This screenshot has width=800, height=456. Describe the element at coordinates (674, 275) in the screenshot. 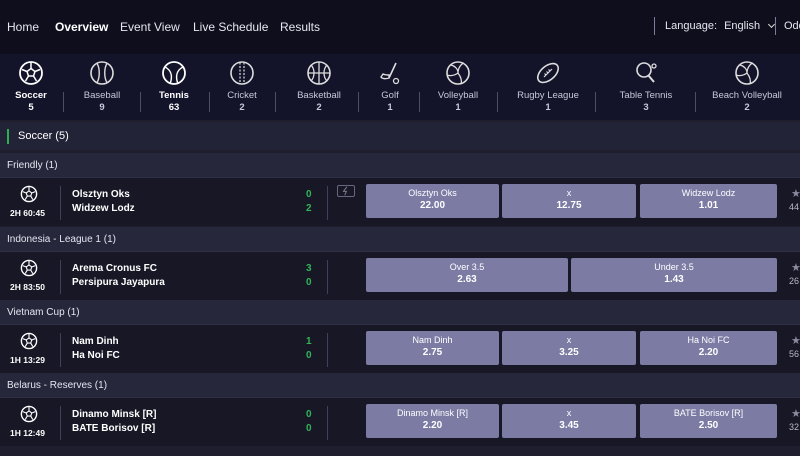

I see `odds-button: Under 3.5 1.43` at that location.